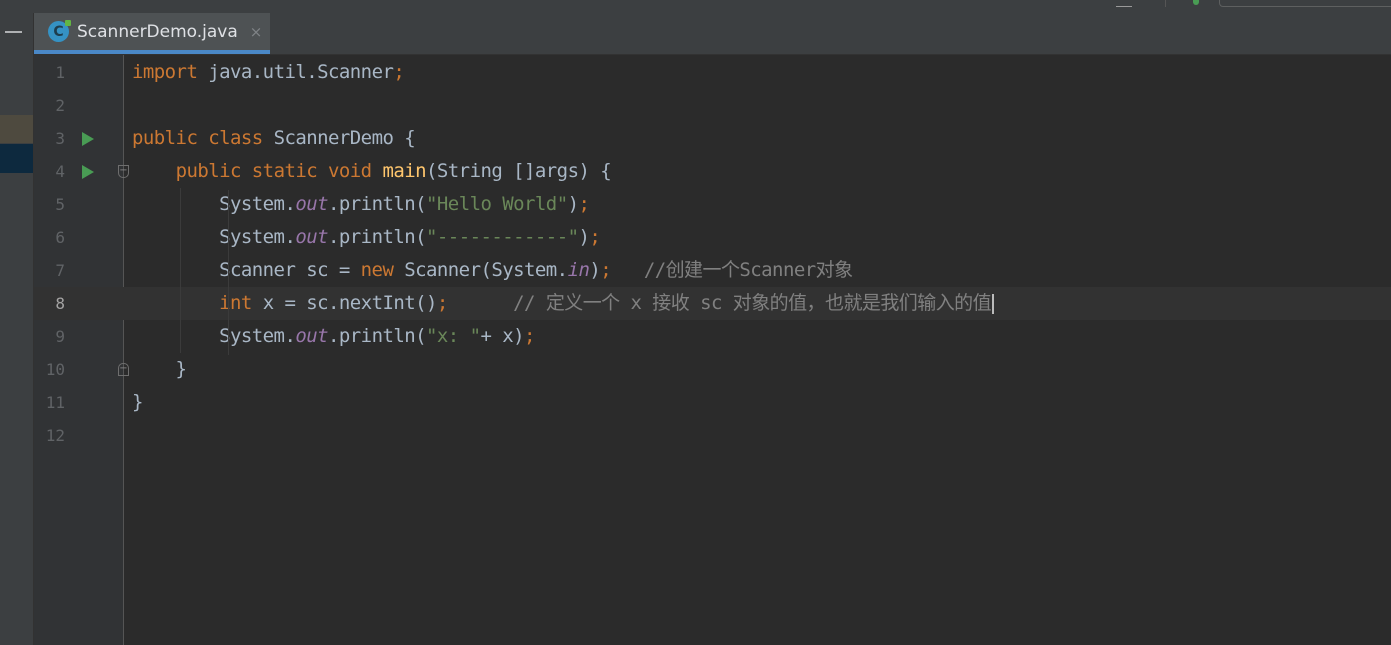  I want to click on editor-tab-bar: C ScannerDemo.java ×, so click(712, 34).